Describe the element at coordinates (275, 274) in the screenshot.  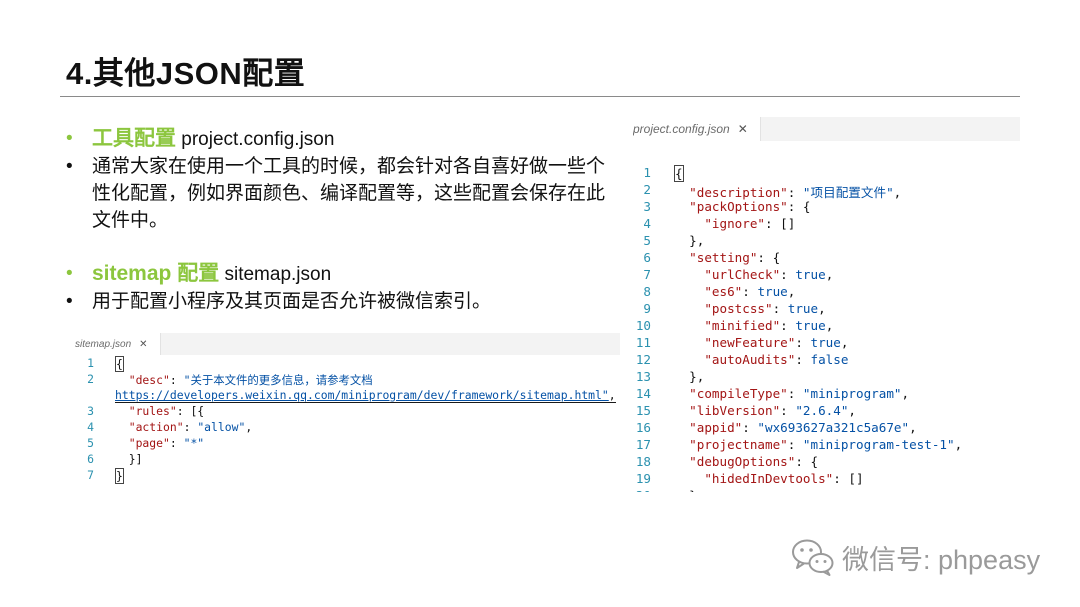
I see `bullet-file: sitemap.json` at that location.